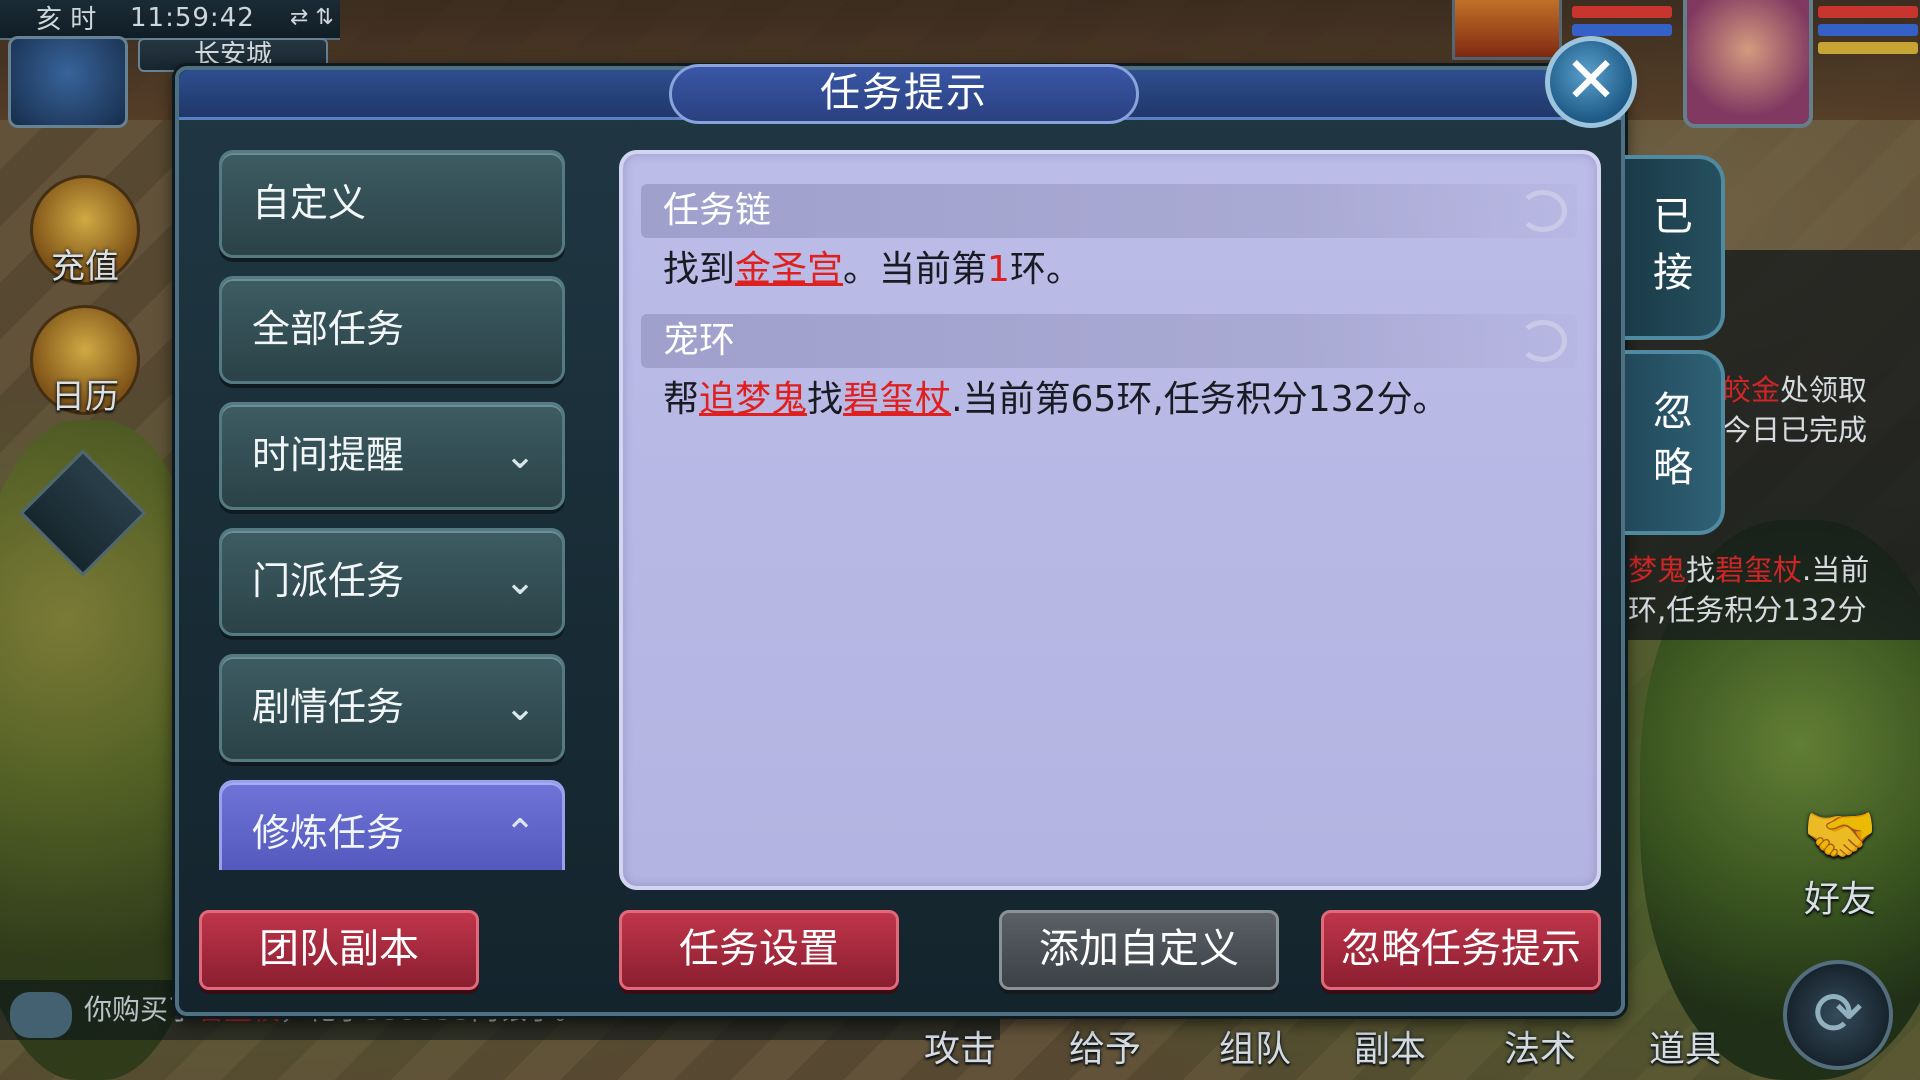 This screenshot has width=1920, height=1080. What do you see at coordinates (1675, 442) in the screenshot?
I see `tab-ignored: 忽 略` at bounding box center [1675, 442].